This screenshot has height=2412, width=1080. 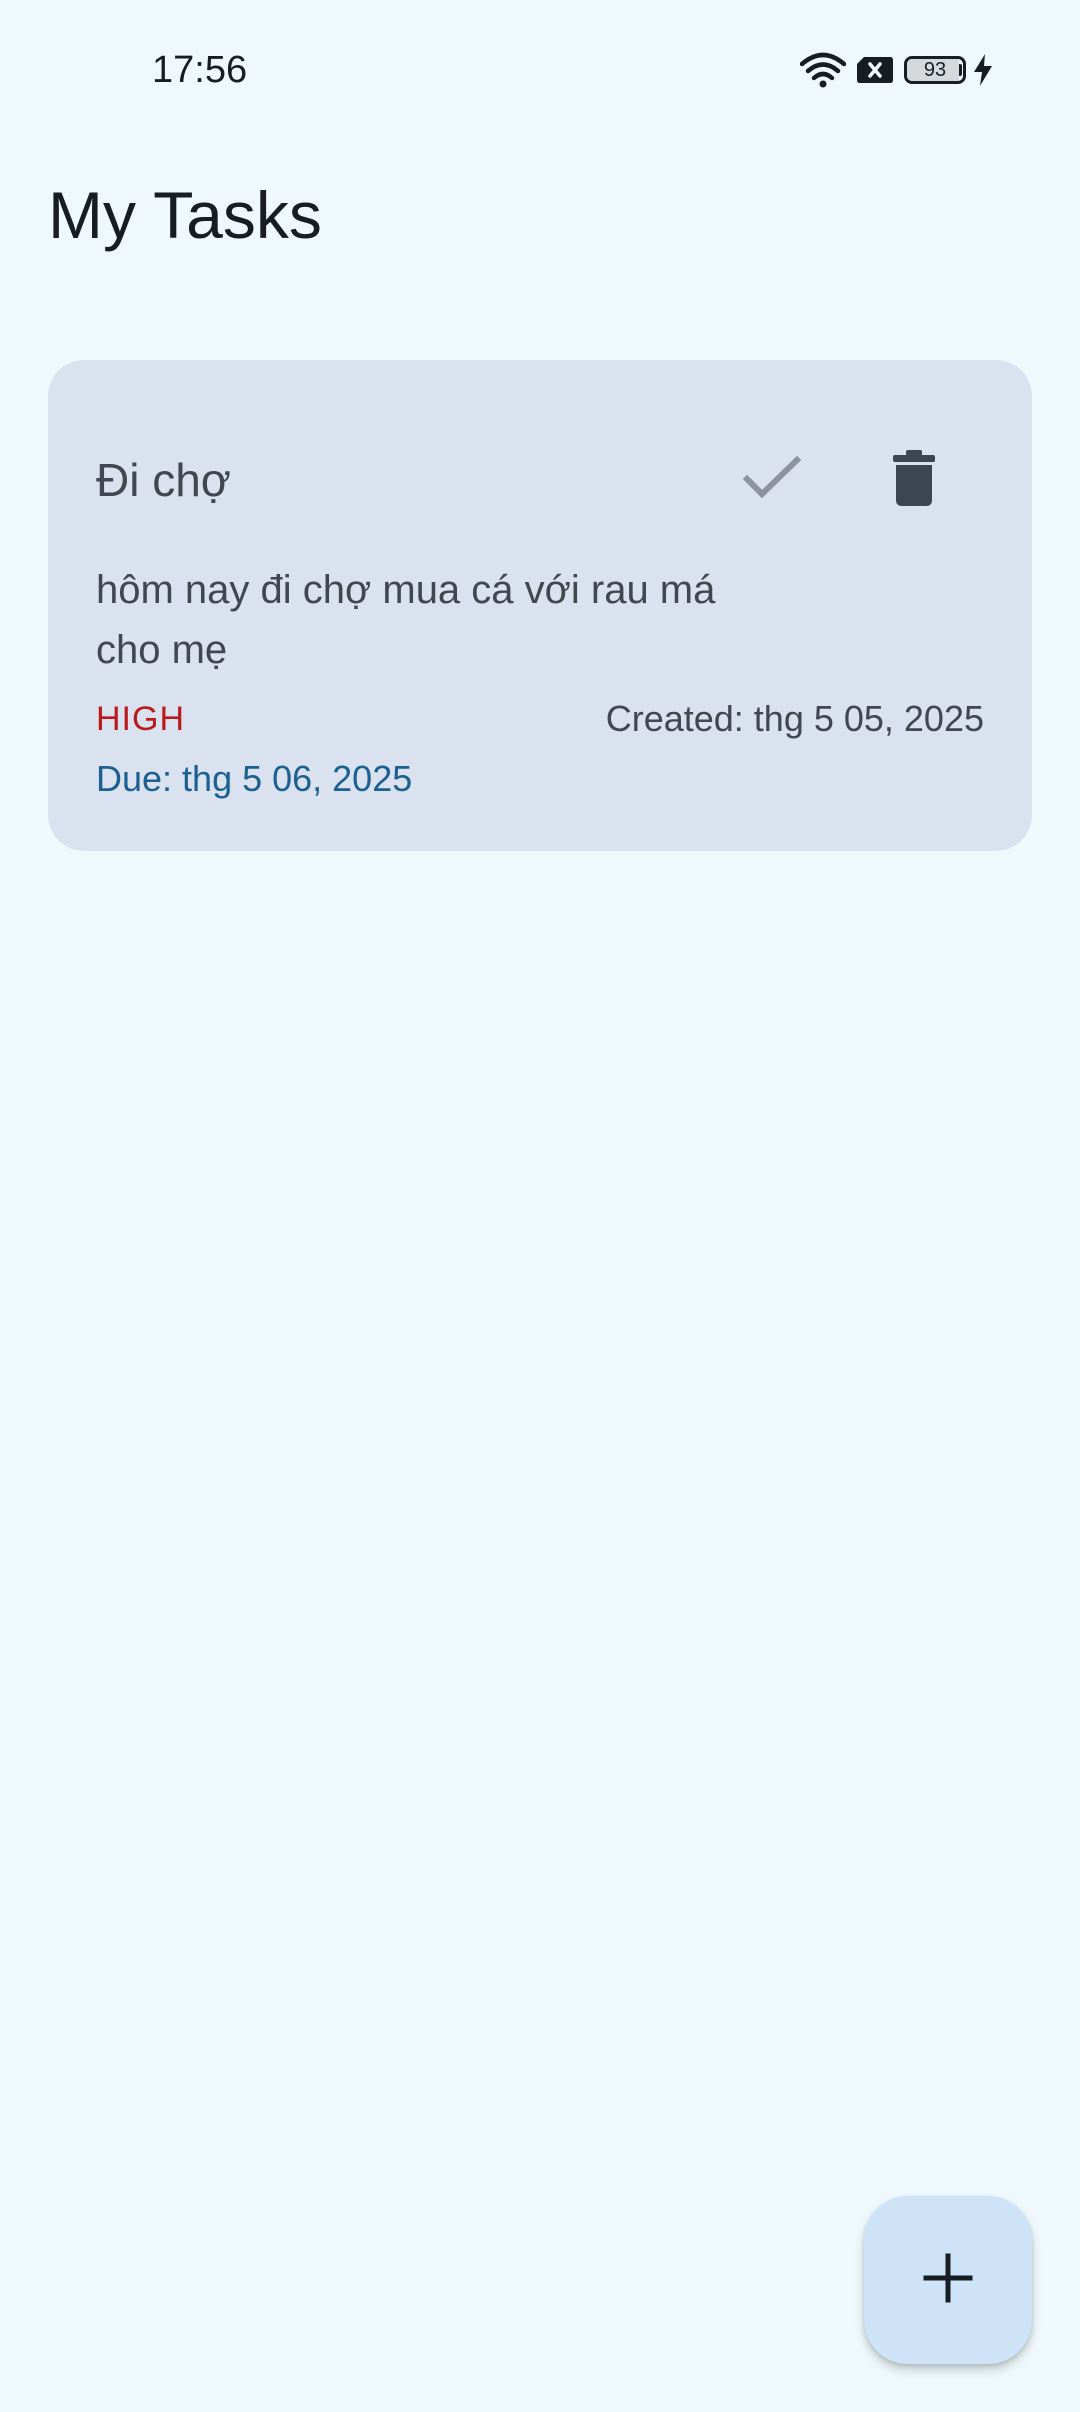 I want to click on status-icons: 93, so click(x=897, y=70).